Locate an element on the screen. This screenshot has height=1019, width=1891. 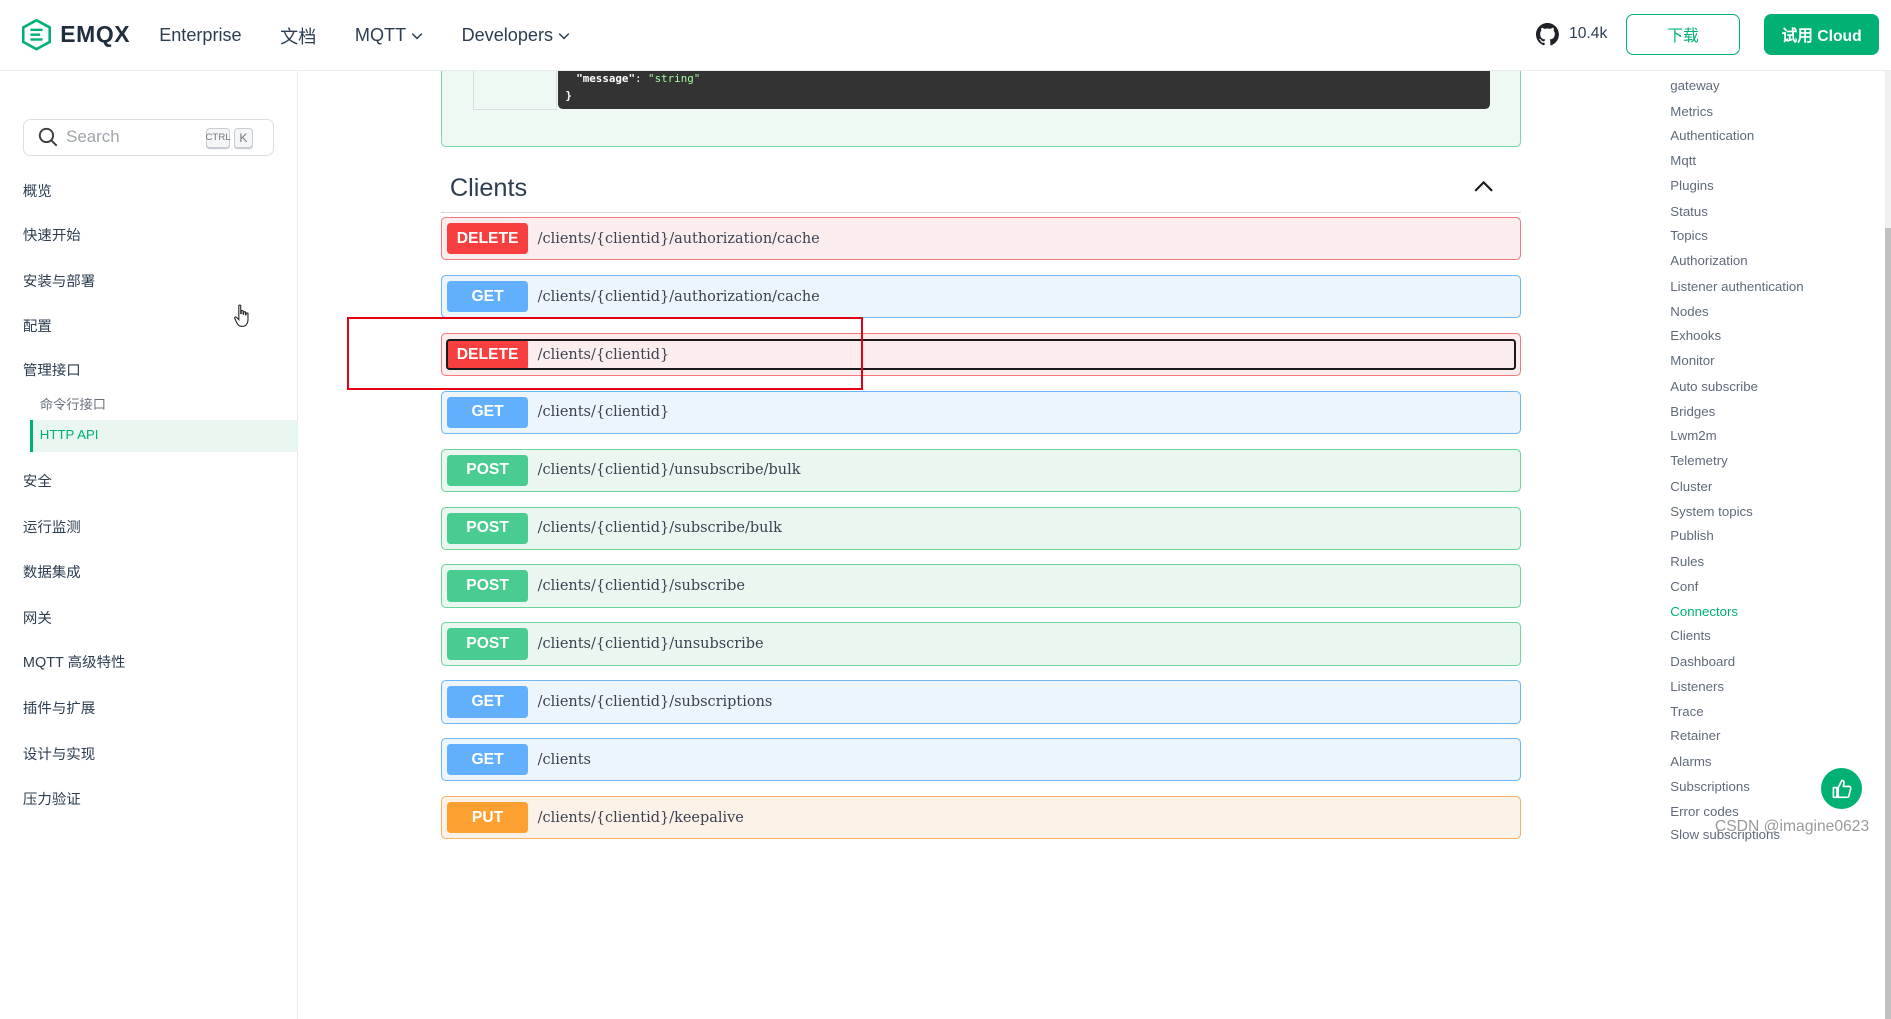
toc-item: Lwm2m is located at coordinates (1693, 435).